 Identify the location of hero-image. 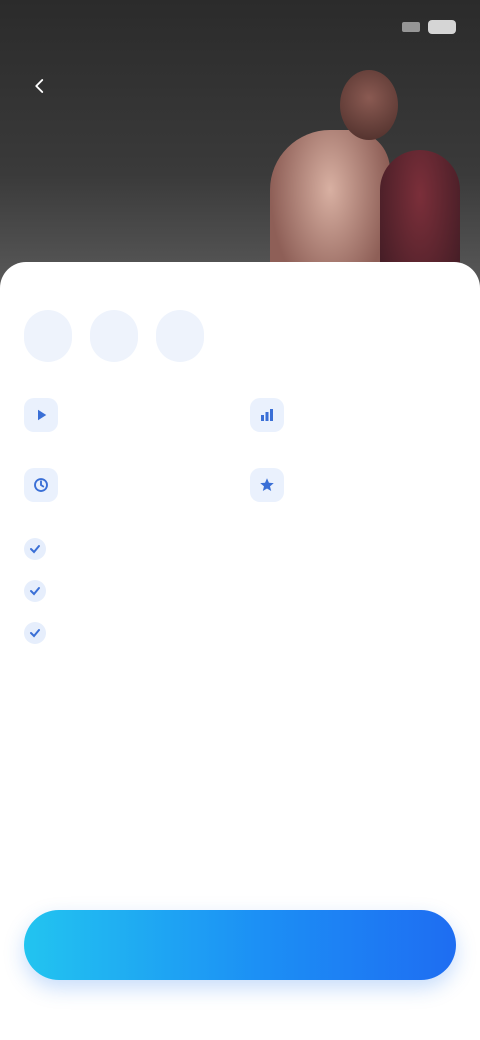
(365, 175).